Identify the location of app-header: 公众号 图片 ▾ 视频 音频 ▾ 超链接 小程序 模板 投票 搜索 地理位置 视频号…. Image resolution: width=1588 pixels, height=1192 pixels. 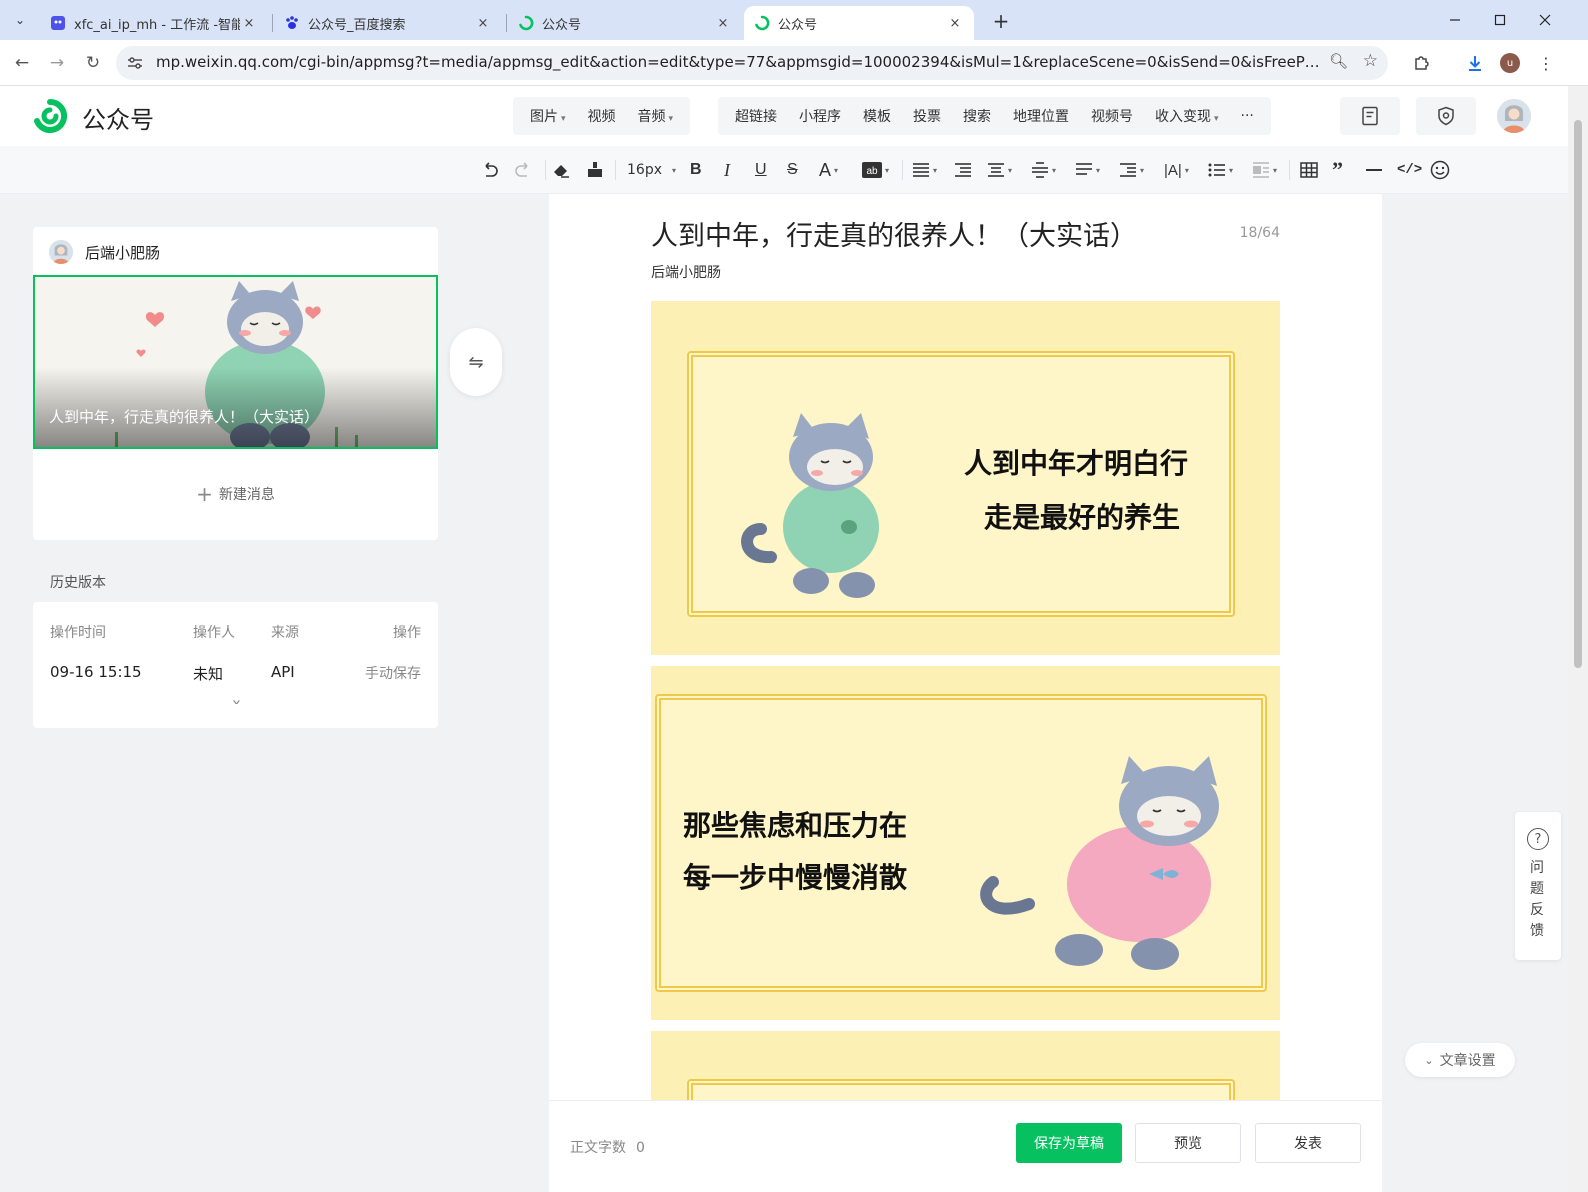
(784, 116).